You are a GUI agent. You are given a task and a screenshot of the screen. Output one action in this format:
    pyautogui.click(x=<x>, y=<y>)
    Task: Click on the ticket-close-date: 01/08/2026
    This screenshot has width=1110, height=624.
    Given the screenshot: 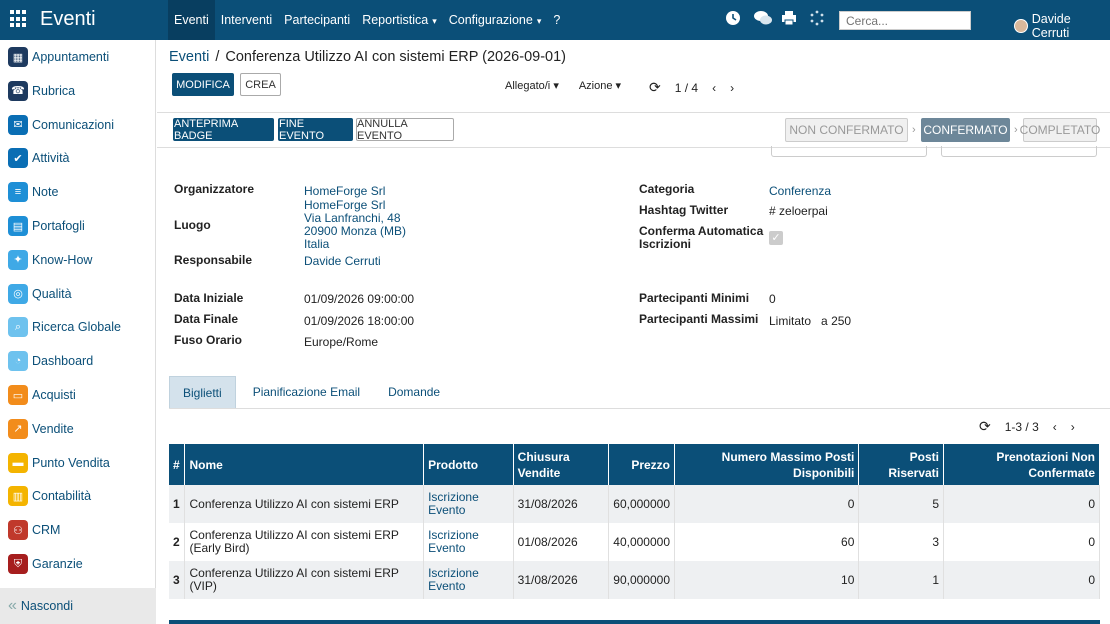 What is the action you would take?
    pyautogui.click(x=561, y=542)
    